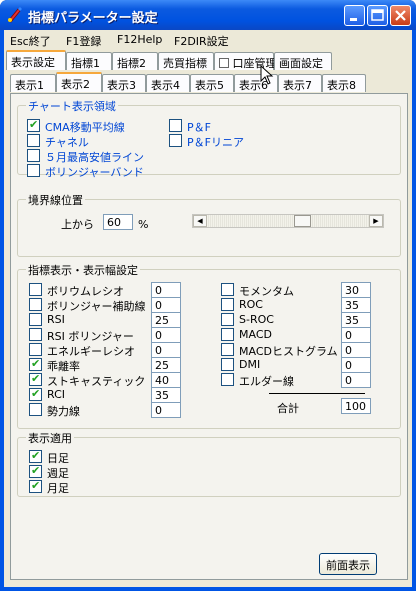  Describe the element at coordinates (143, 224) in the screenshot. I see `boundary-unit: %` at that location.